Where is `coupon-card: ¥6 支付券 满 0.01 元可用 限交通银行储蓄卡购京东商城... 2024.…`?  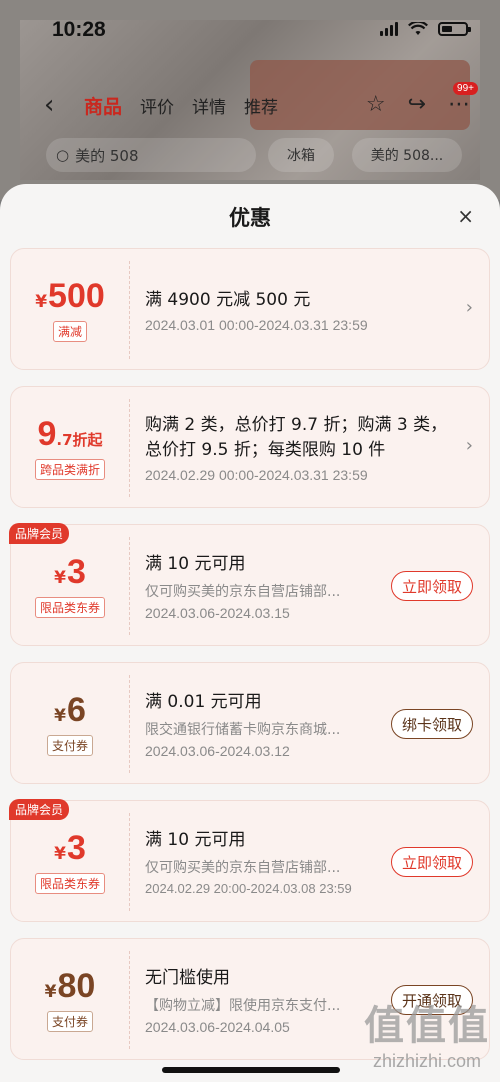 coupon-card: ¥6 支付券 满 0.01 元可用 限交通银行储蓄卡购京东商城... 2024.… is located at coordinates (250, 723).